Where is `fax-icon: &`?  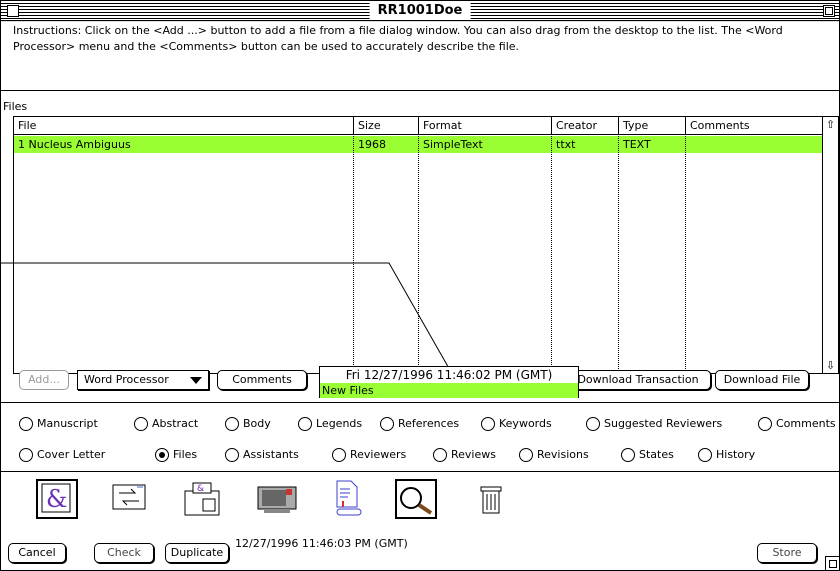 fax-icon: & is located at coordinates (202, 499).